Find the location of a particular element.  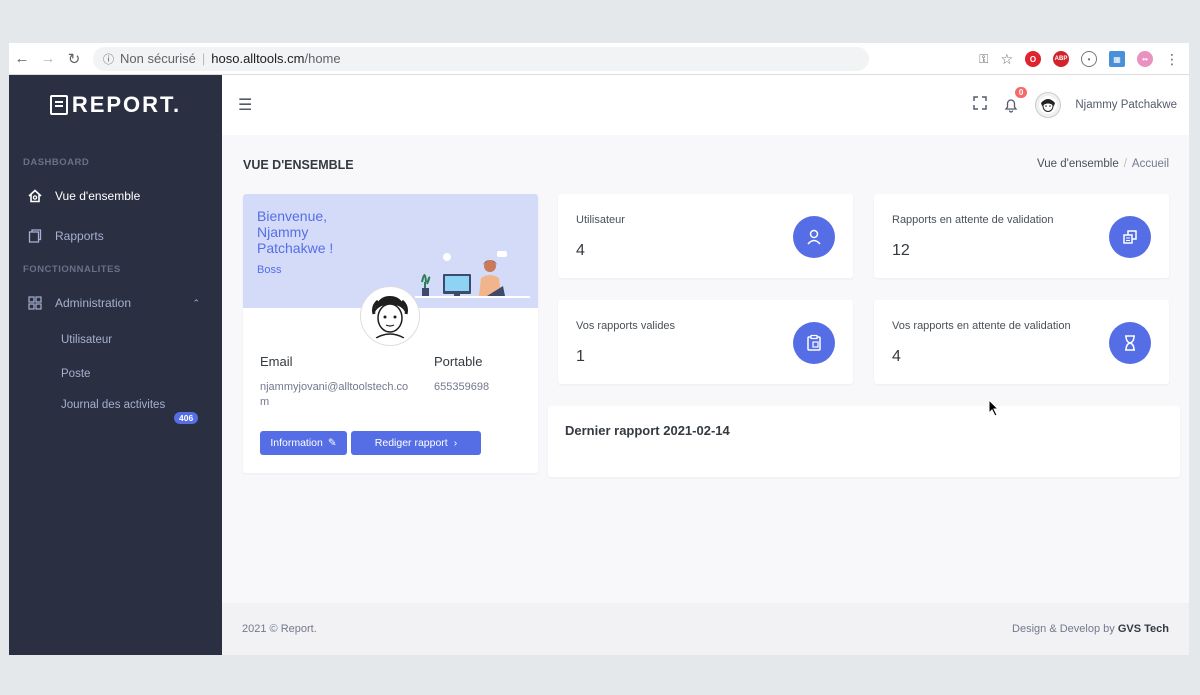

phone-value: 655359698 is located at coordinates (462, 387).